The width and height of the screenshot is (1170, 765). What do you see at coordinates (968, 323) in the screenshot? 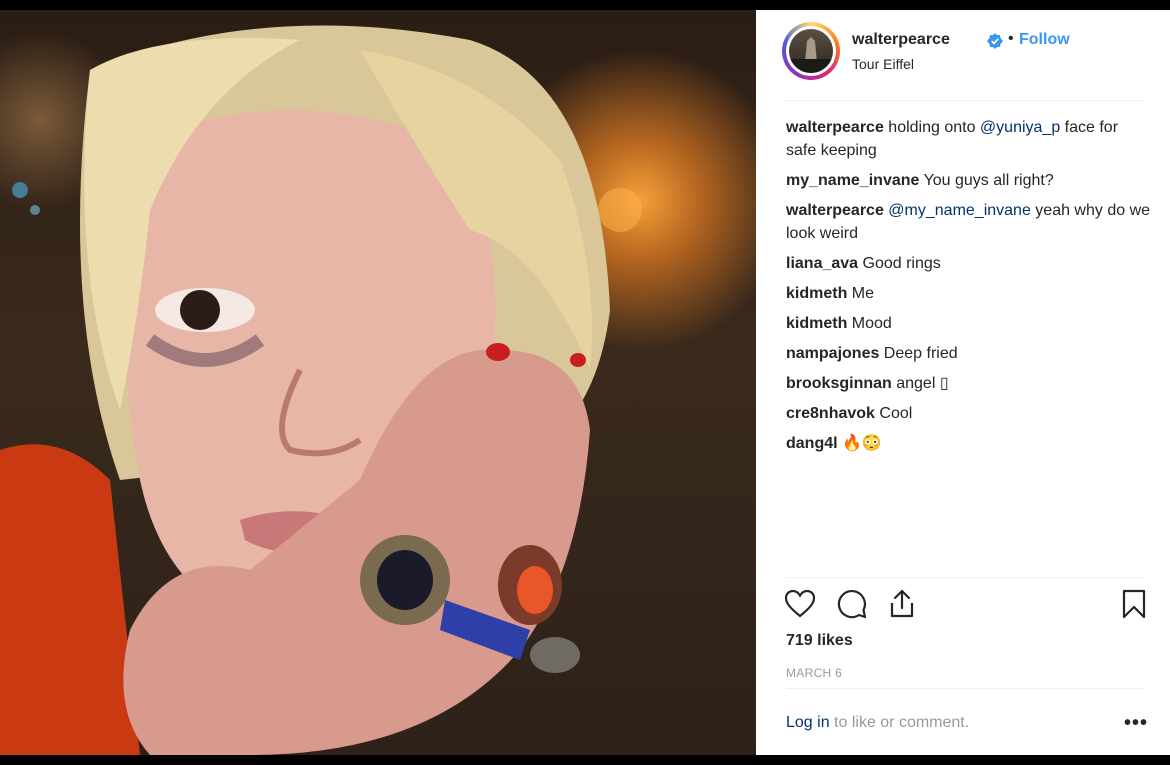
I see `comment-item: kidmeth Mood` at bounding box center [968, 323].